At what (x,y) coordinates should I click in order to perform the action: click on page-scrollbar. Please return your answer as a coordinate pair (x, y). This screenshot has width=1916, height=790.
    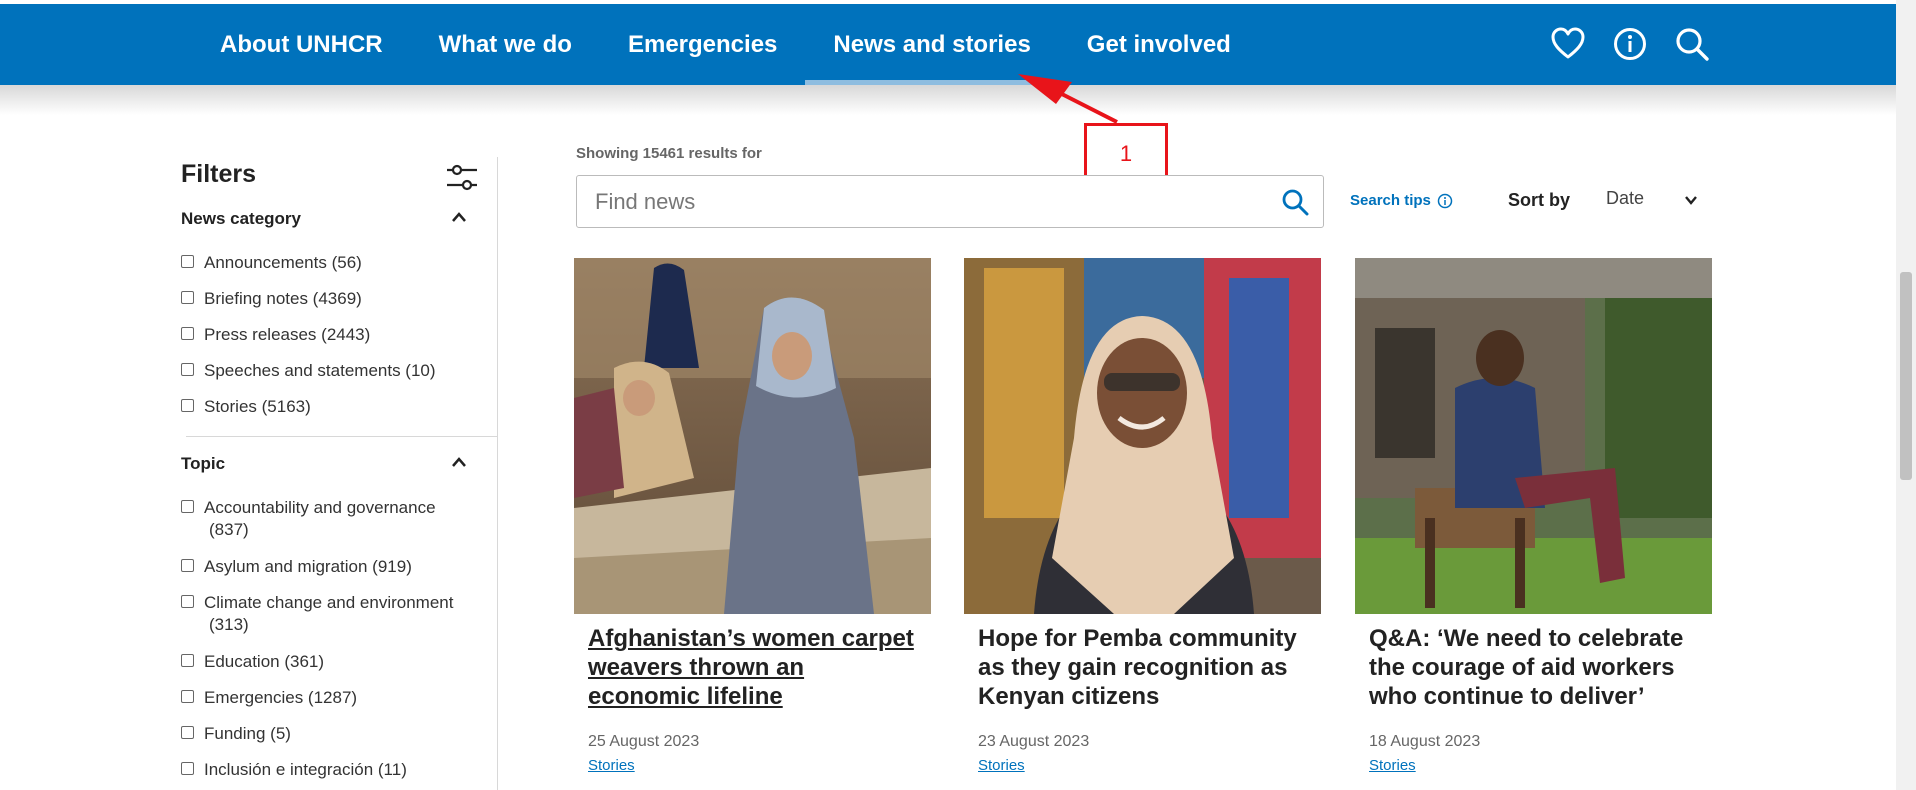
    Looking at the image, I should click on (1906, 395).